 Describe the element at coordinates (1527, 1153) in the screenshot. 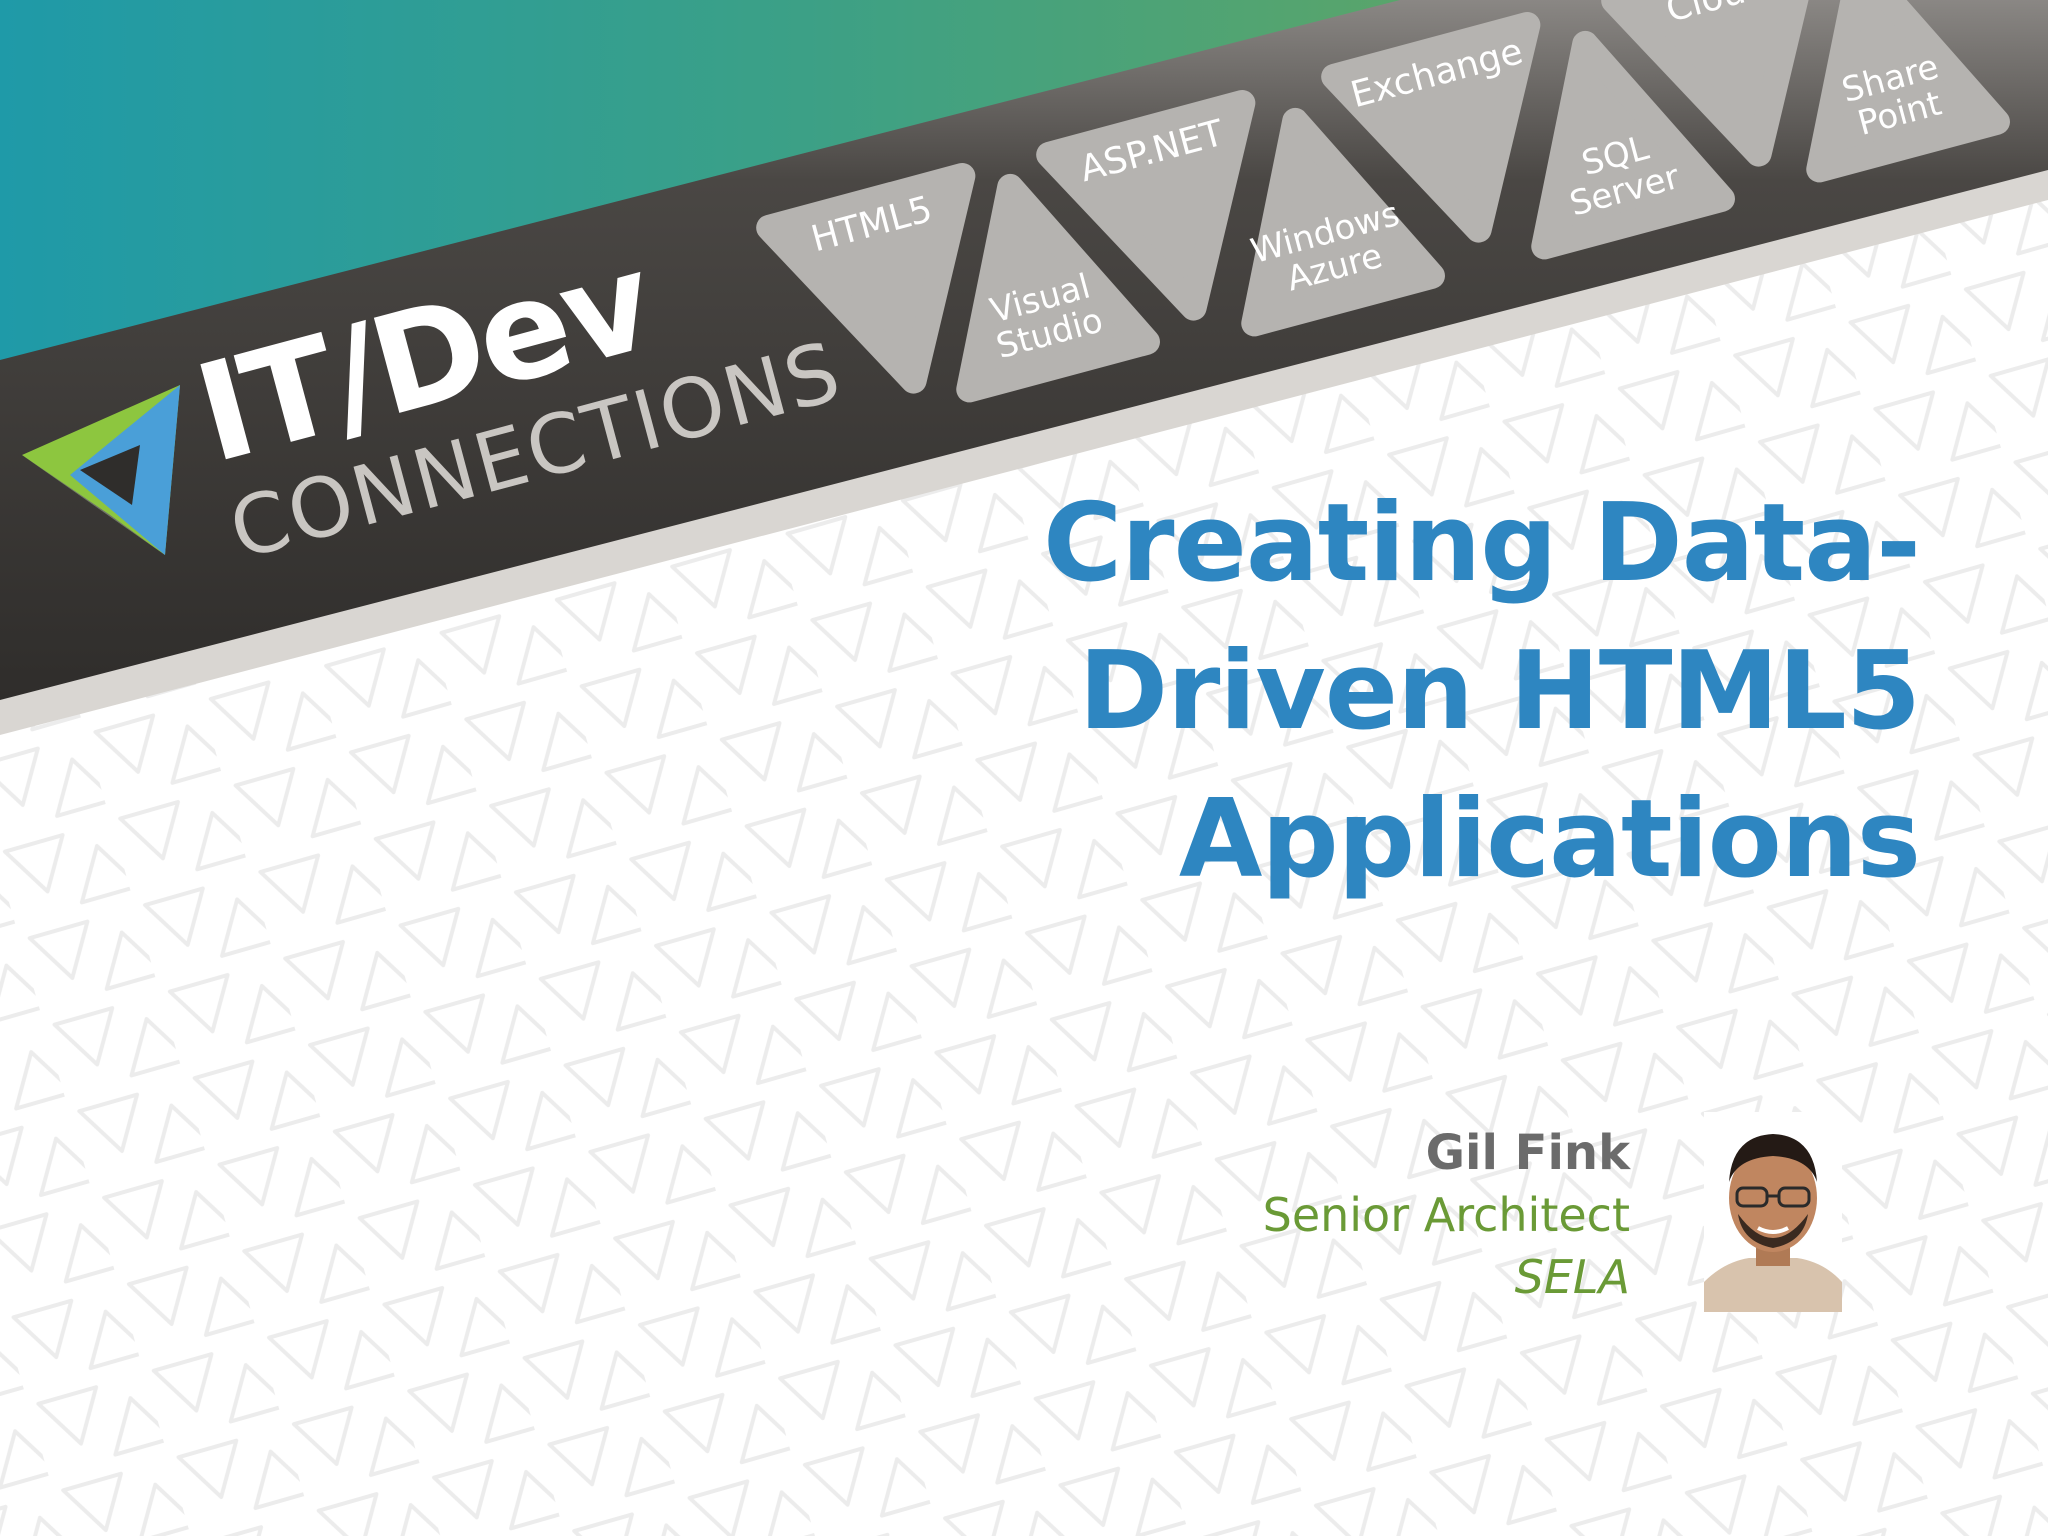

I see `presenter-name: Gil Fink` at that location.